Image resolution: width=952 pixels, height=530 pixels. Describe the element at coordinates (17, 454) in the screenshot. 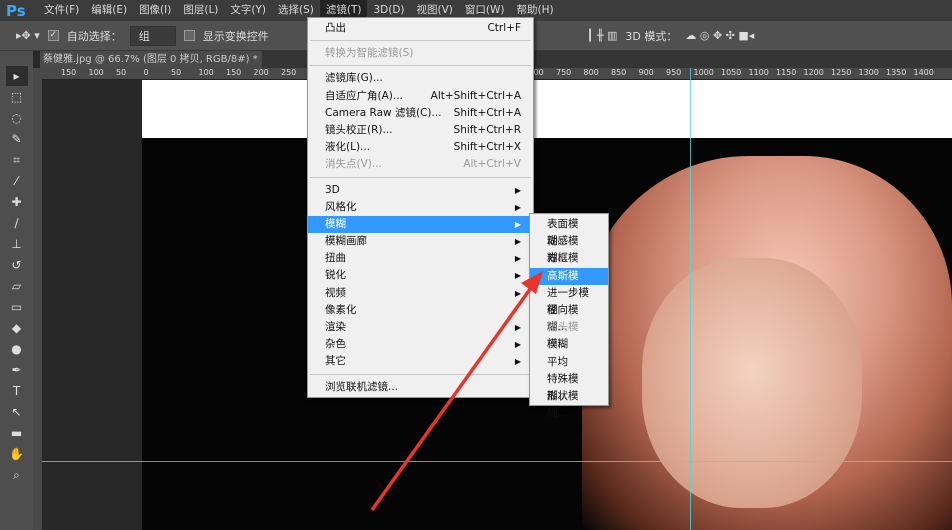

I see `hand-tool-icon: ✋` at that location.